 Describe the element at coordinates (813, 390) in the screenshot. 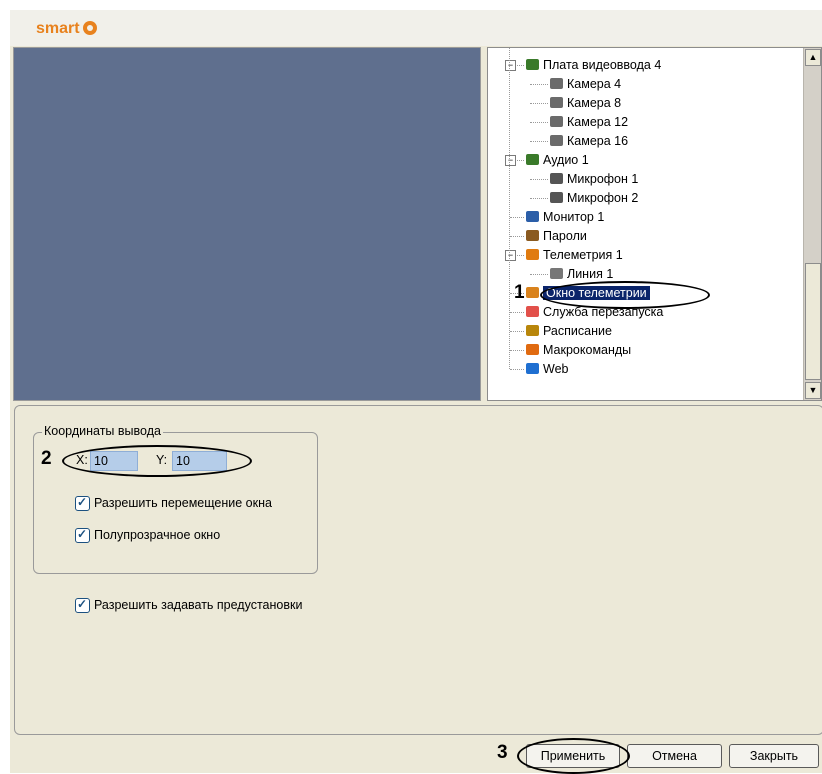

I see `scroll-down-icon: ▼` at that location.